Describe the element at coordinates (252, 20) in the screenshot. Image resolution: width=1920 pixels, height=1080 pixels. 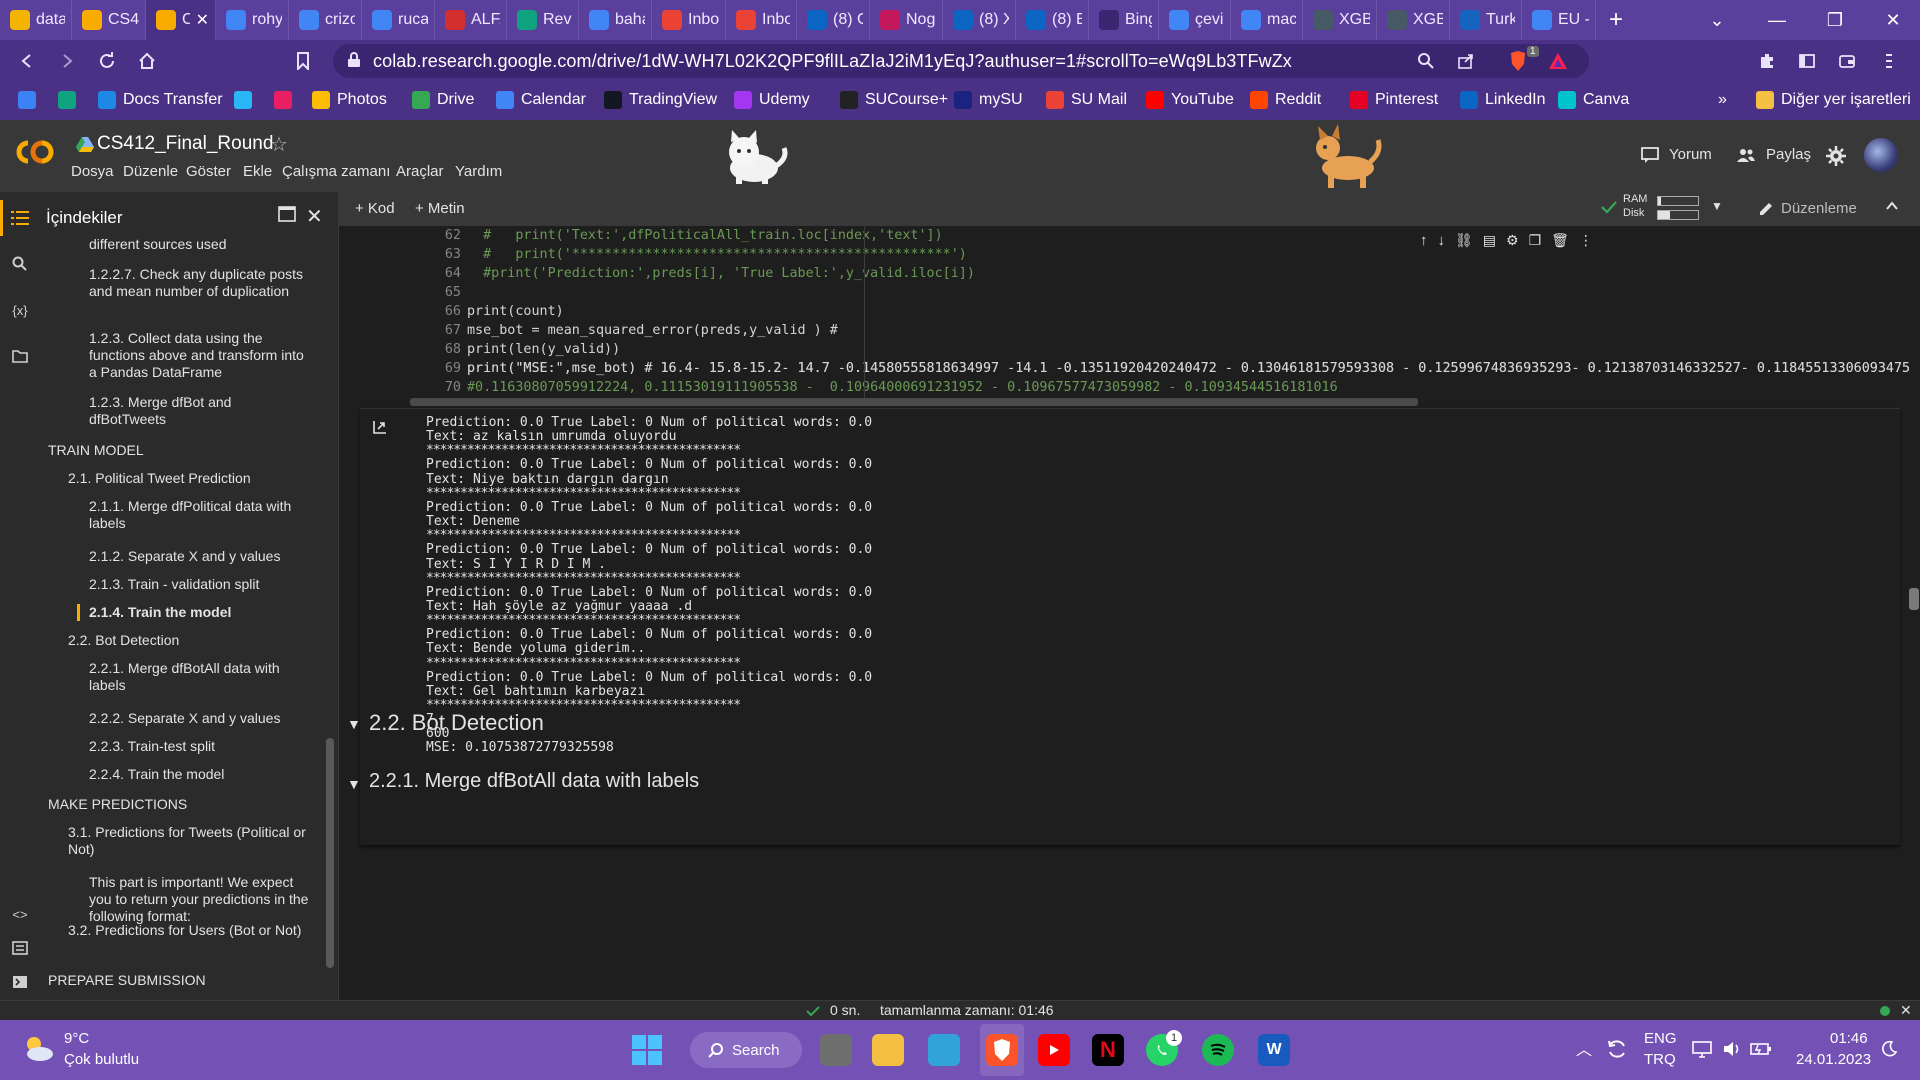
I see `browser-tab: rohy` at that location.